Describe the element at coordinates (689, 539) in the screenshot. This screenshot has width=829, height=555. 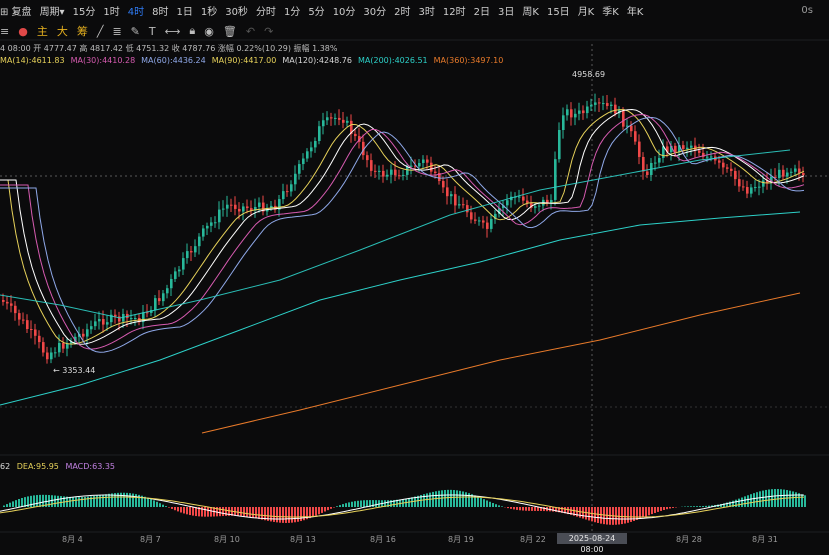
I see `x-axis-label: 8月 28` at that location.